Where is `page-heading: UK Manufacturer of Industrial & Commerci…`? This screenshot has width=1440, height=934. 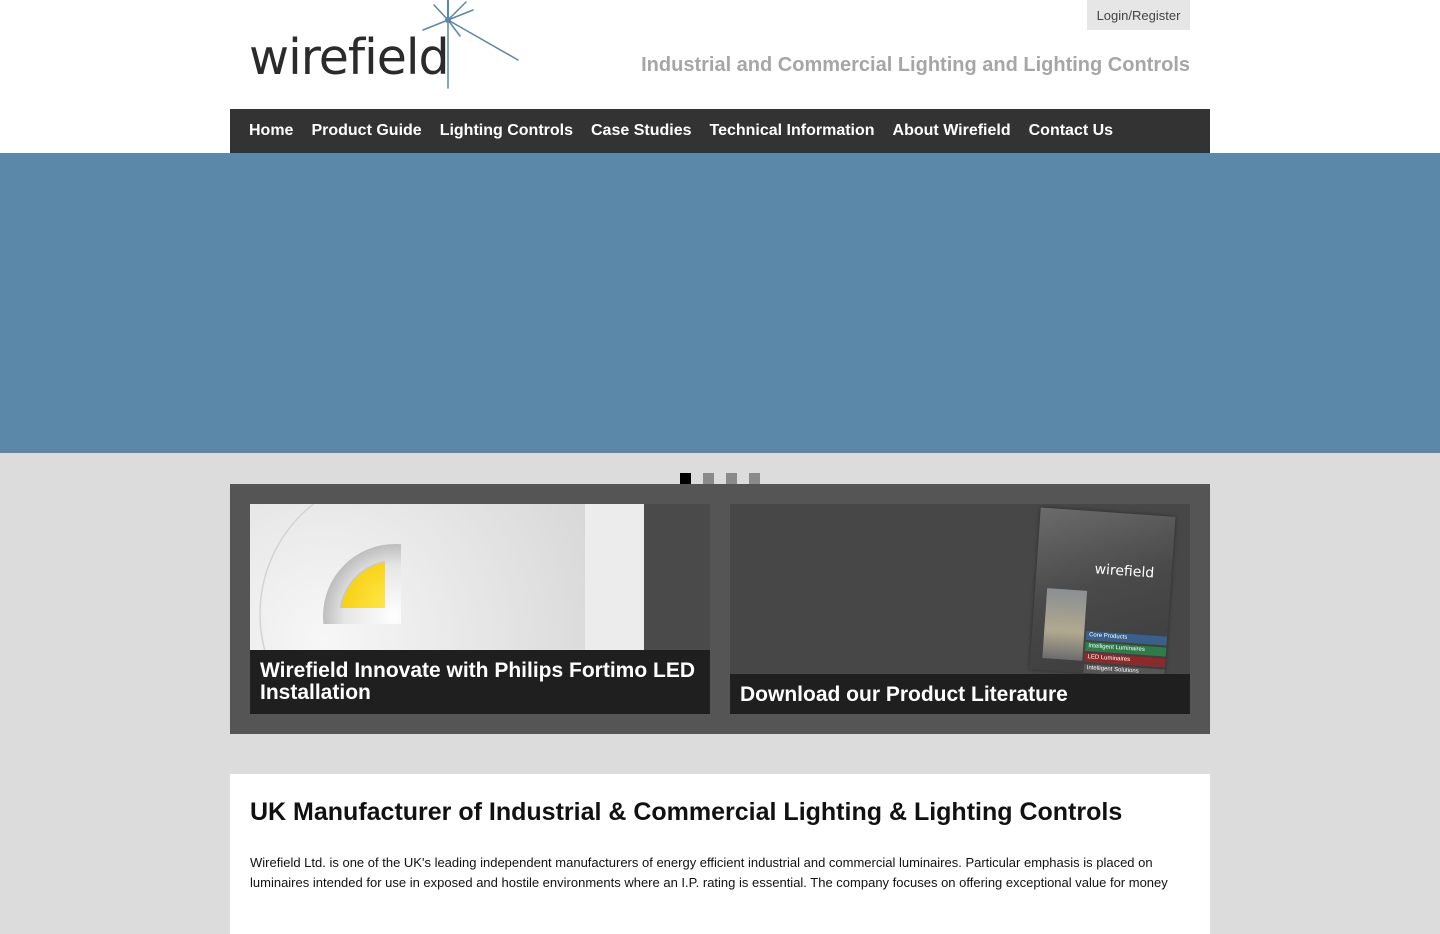 page-heading: UK Manufacturer of Industrial & Commerci… is located at coordinates (686, 812).